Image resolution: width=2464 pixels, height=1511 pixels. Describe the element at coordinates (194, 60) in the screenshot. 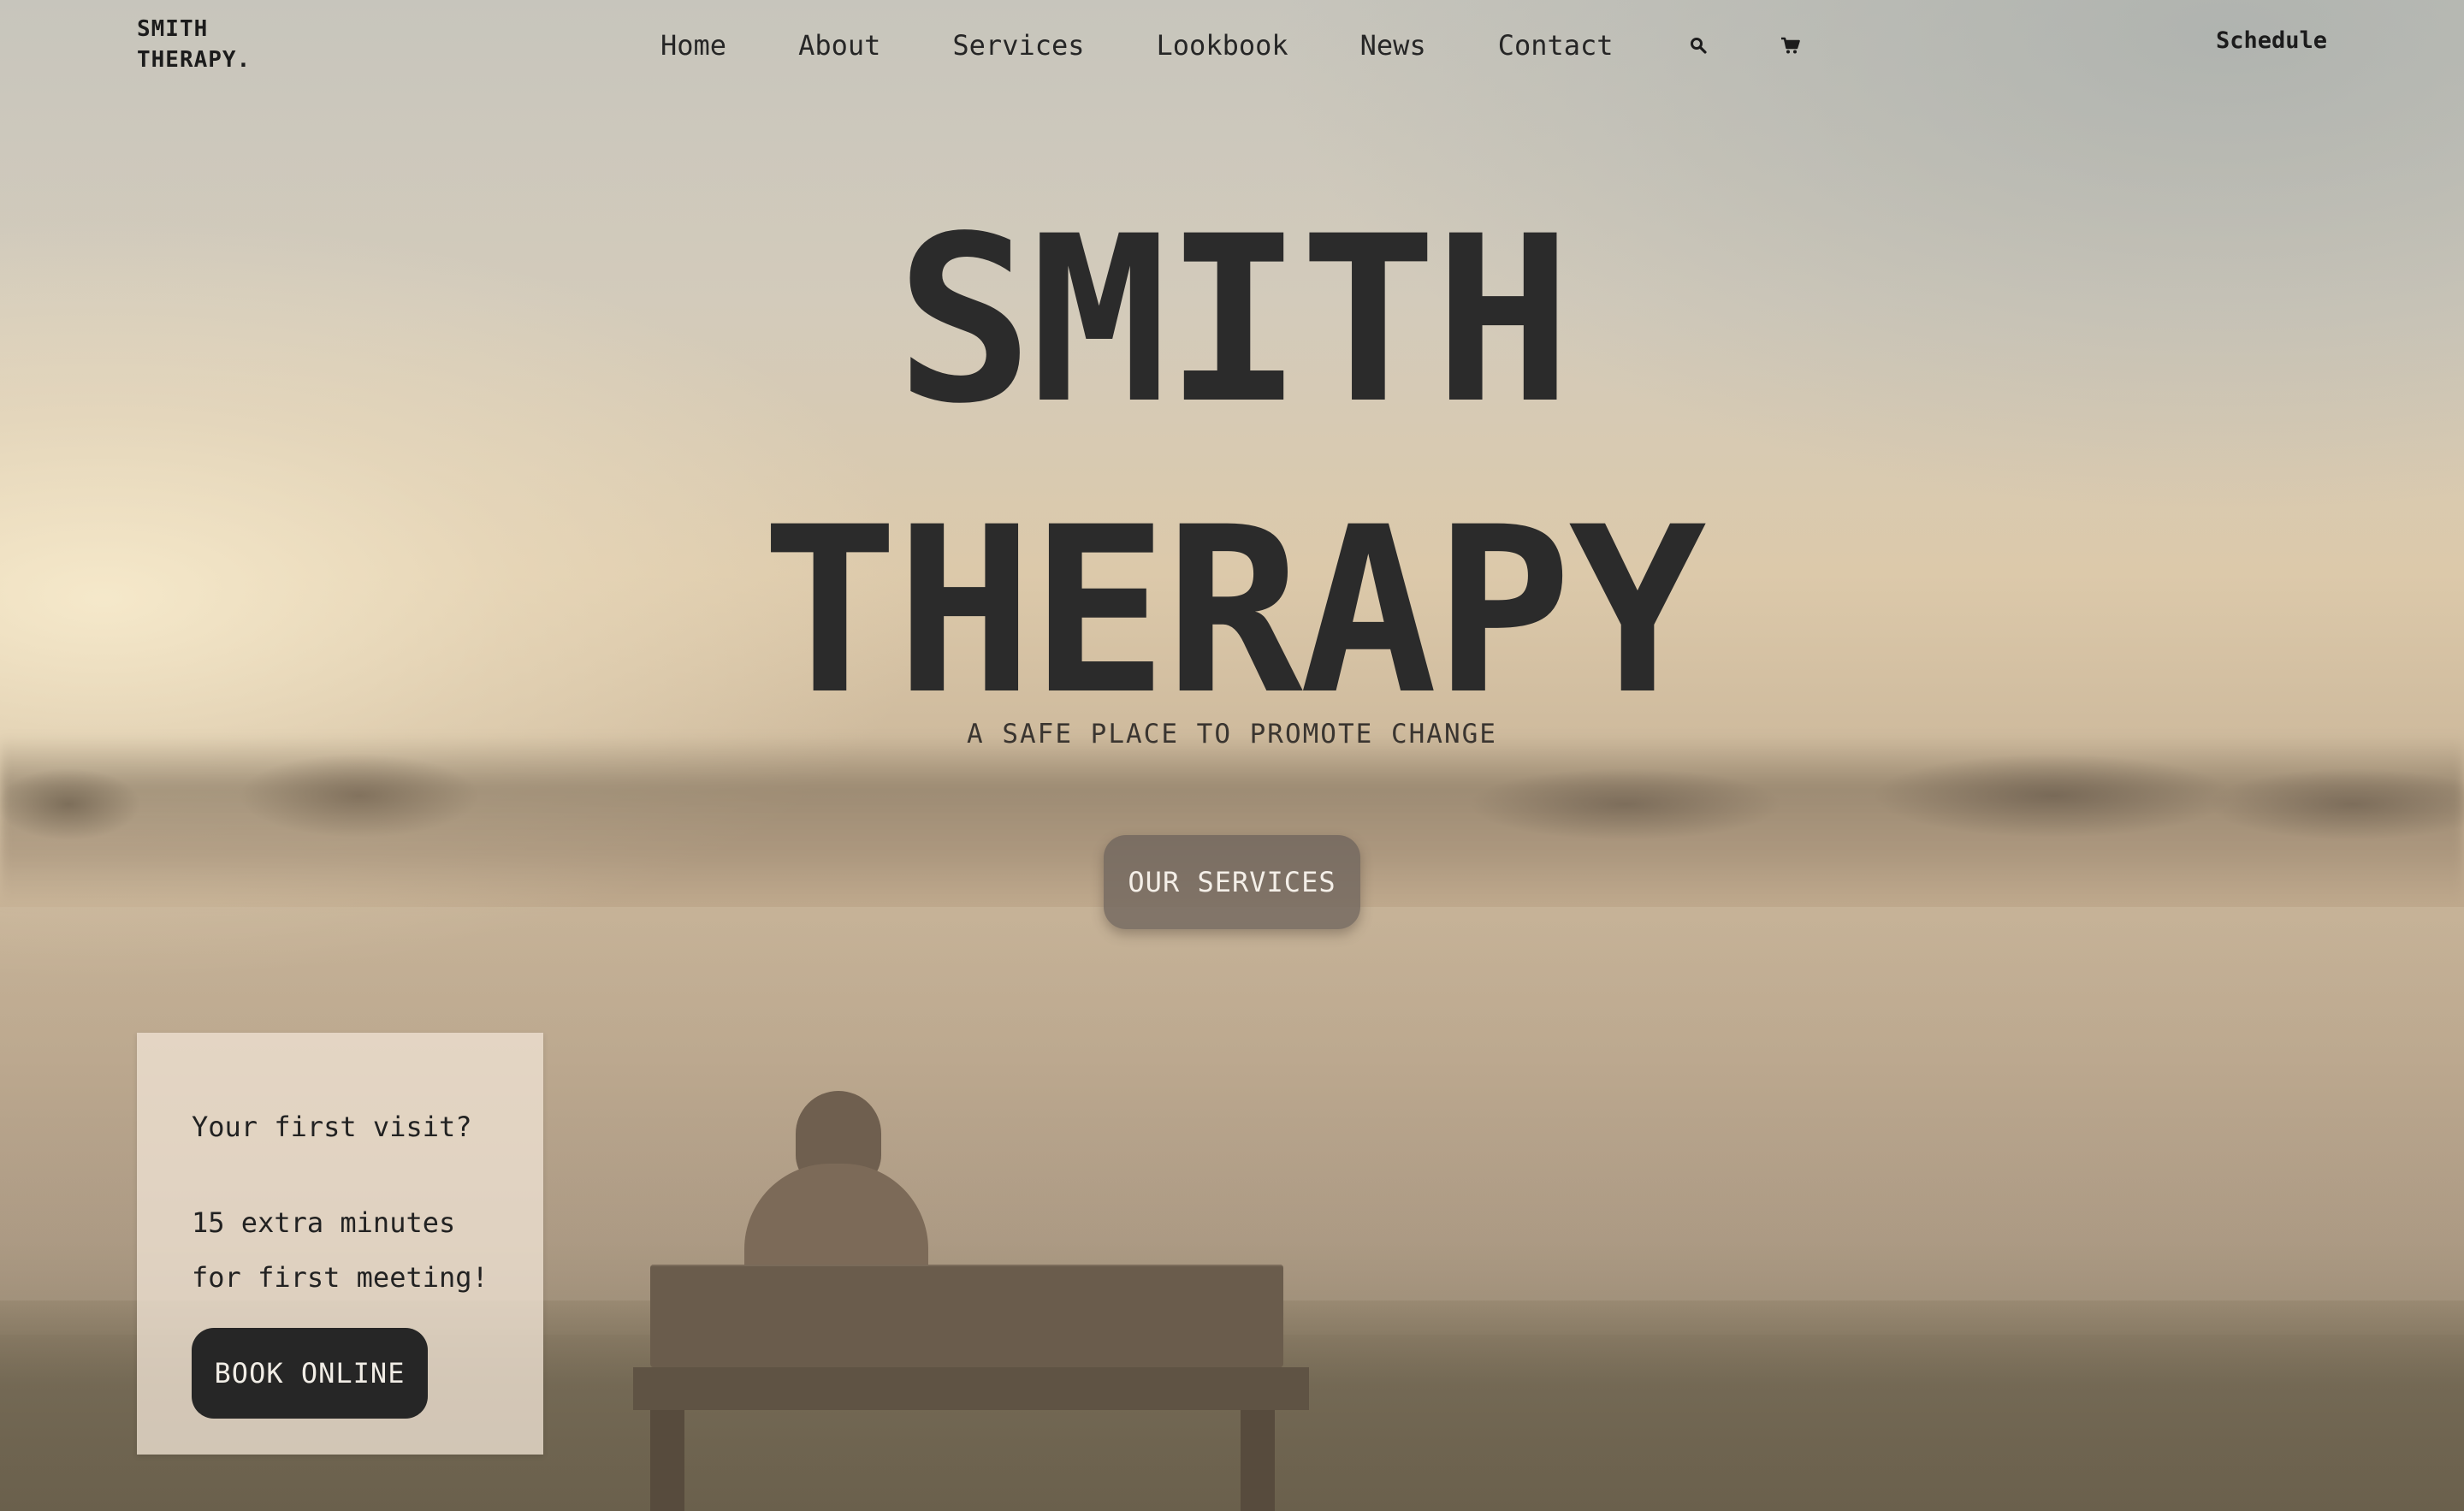

I see `logo-line-2: THERAPY.` at that location.